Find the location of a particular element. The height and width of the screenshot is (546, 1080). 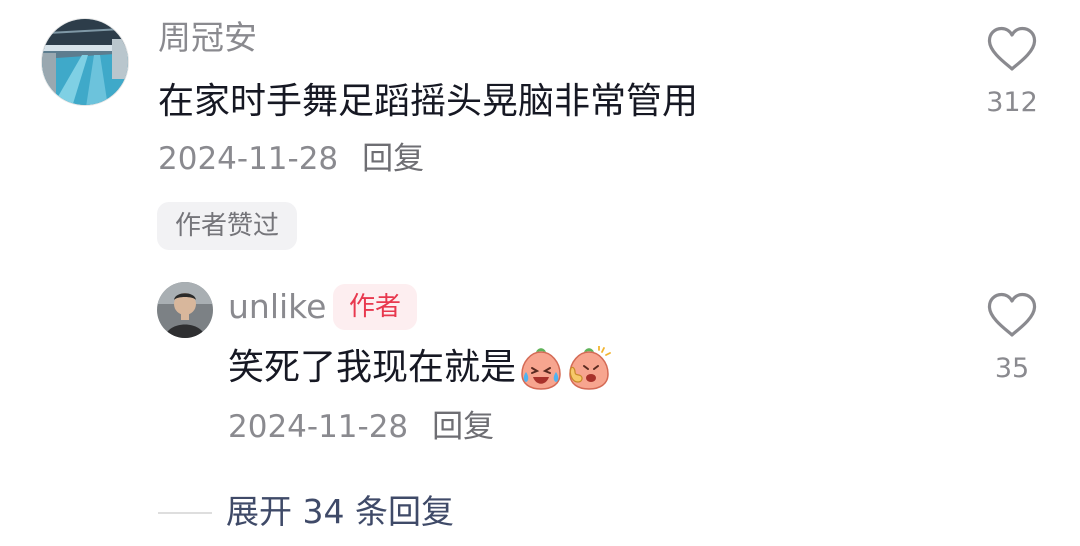

username: unlike is located at coordinates (277, 307).